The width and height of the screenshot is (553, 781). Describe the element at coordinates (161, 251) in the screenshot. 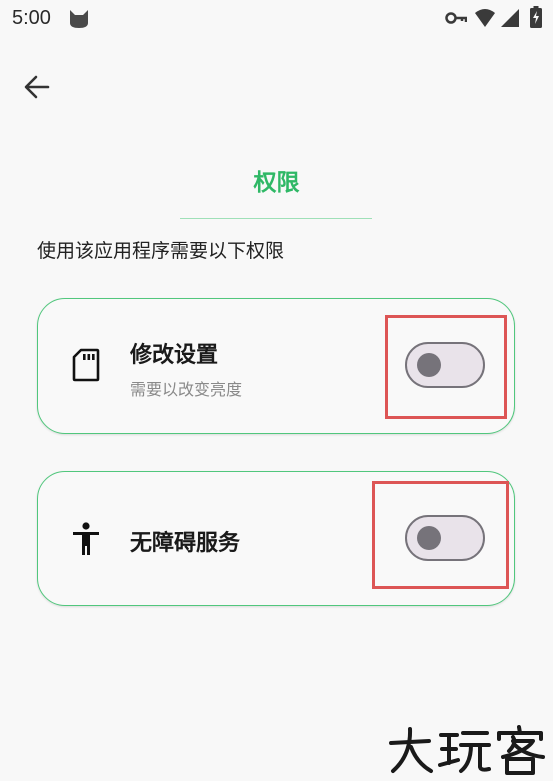

I see `page-subtitle: 使用该应用程序需要以下权限` at that location.